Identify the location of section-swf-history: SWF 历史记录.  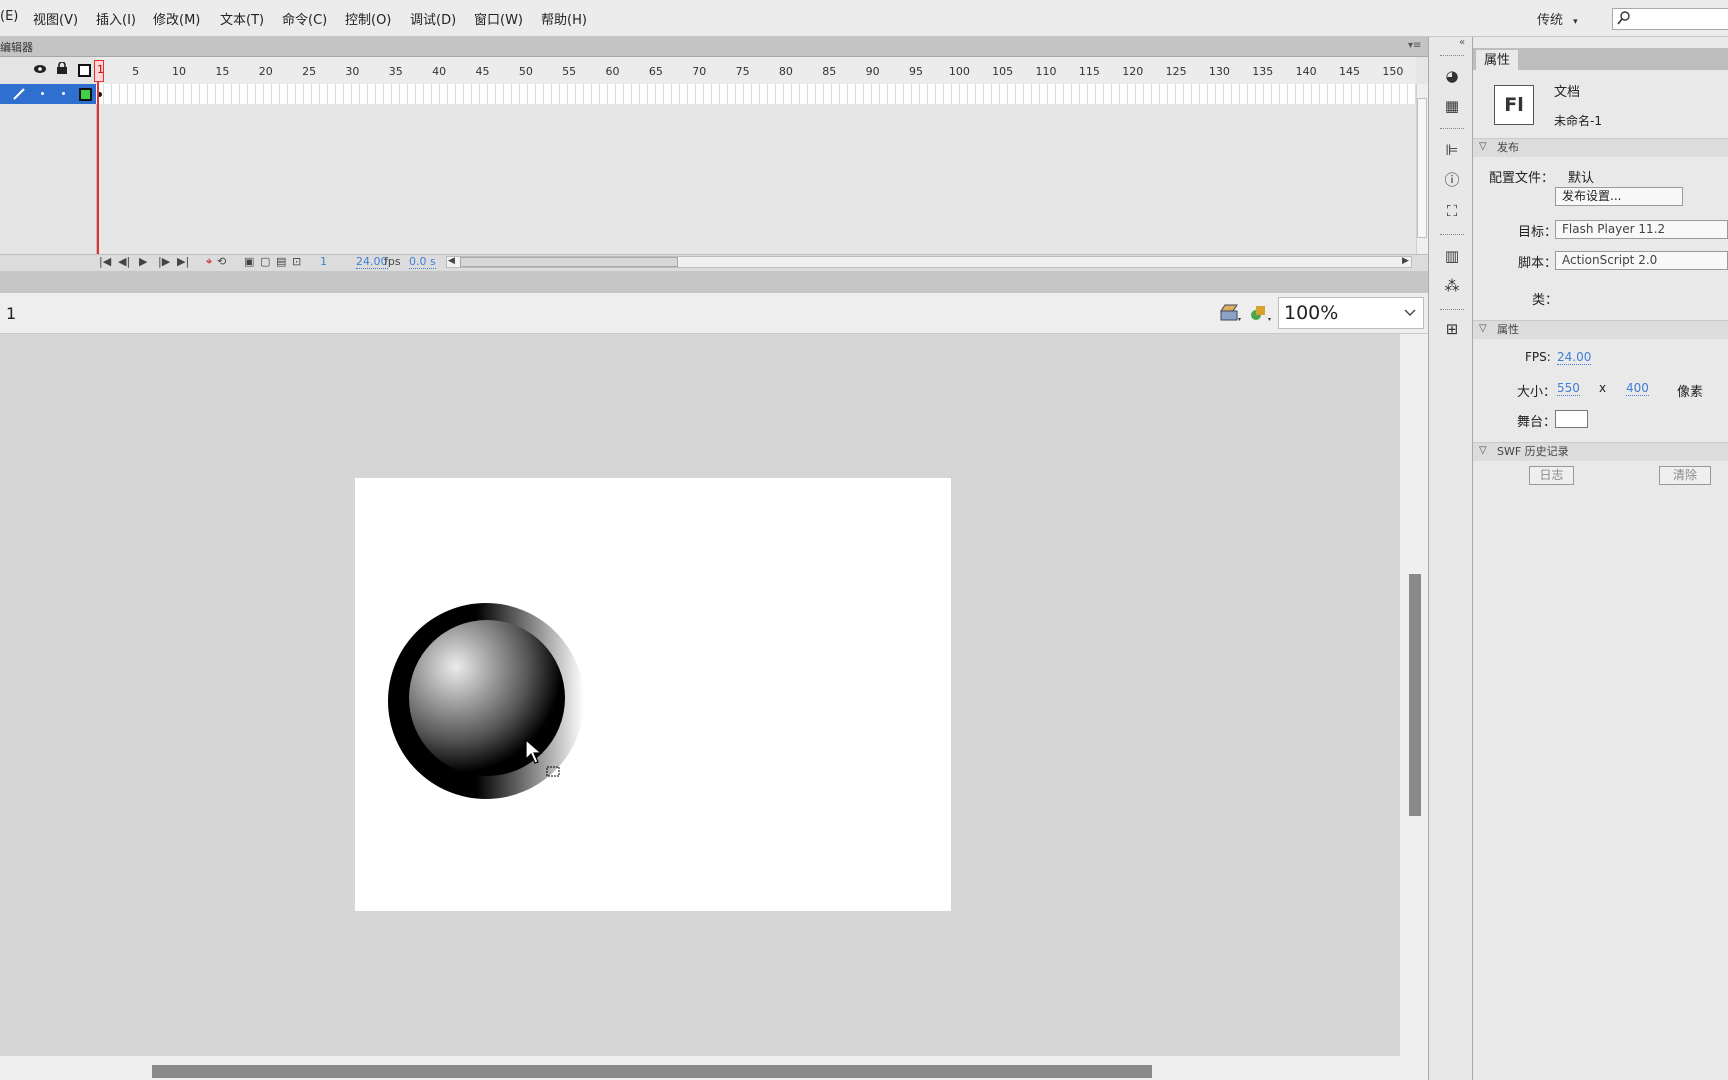
(1600, 451).